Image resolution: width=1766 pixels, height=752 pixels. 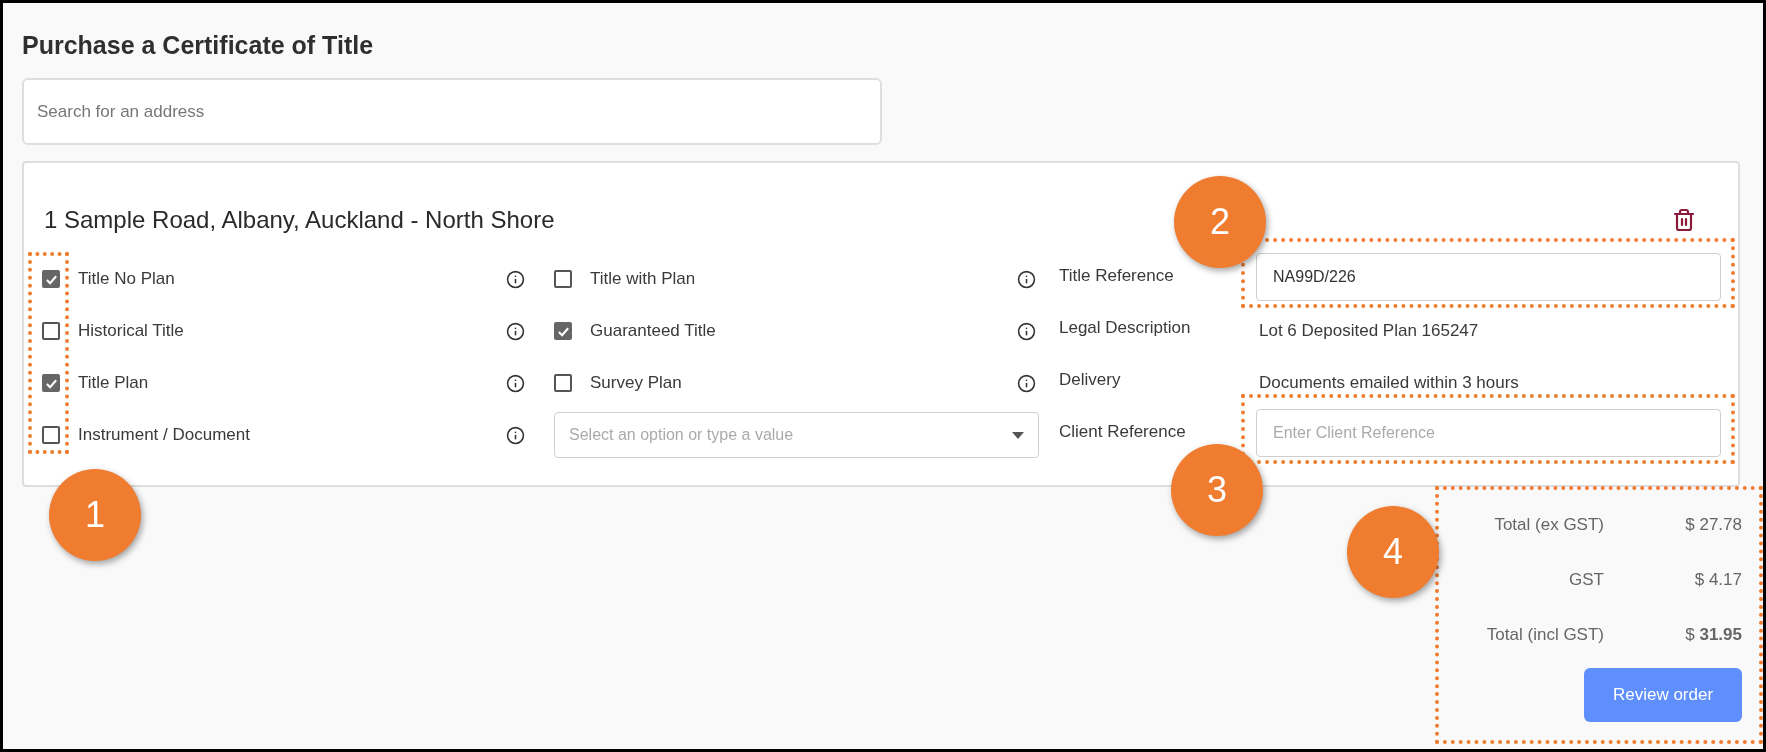 What do you see at coordinates (1548, 524) in the screenshot?
I see `total-label: Total (ex GST)` at bounding box center [1548, 524].